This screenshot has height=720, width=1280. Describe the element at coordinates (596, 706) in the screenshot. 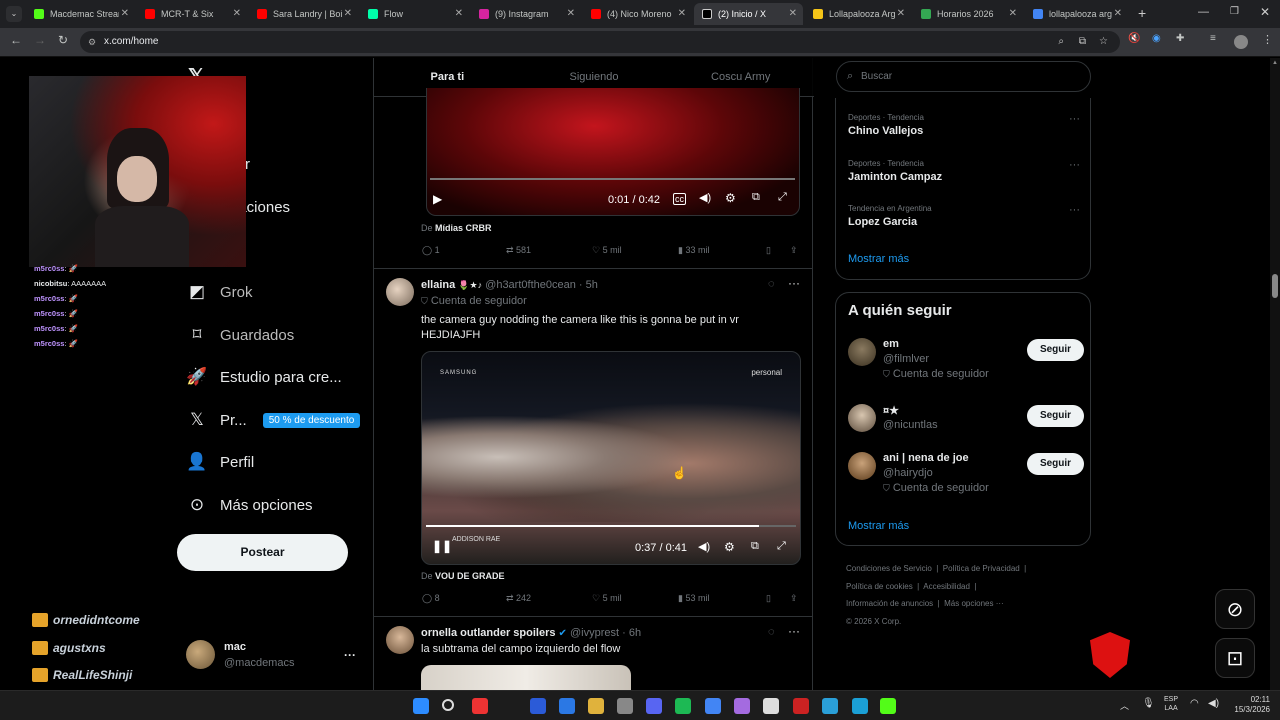

I see `folder-icon` at that location.